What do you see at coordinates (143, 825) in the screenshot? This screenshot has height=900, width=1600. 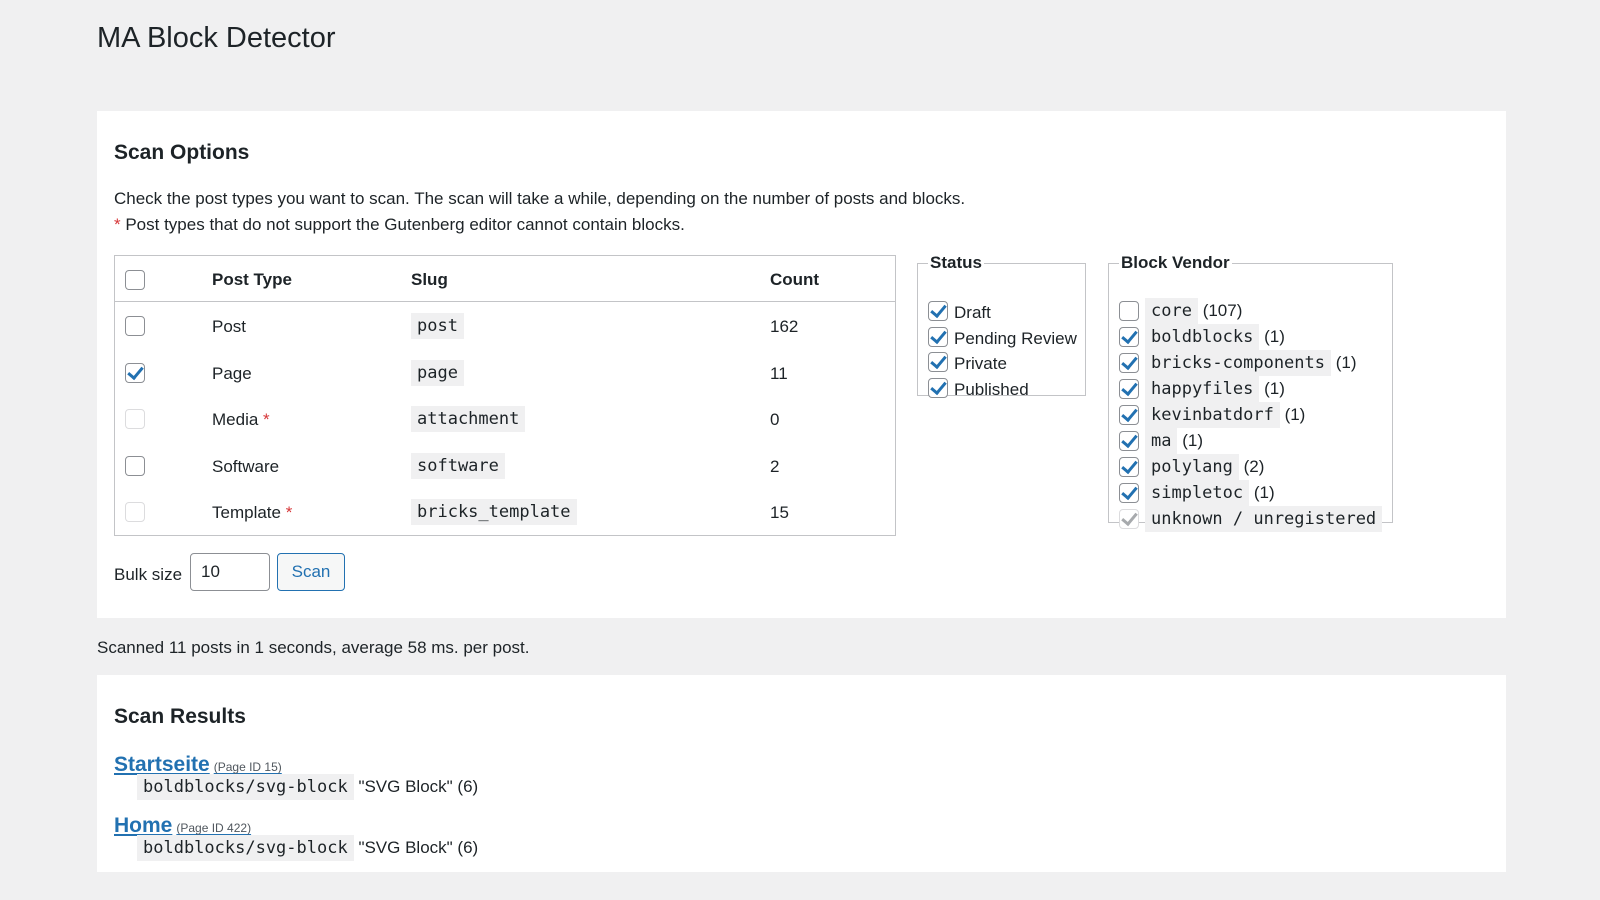 I see `result-link: Home` at bounding box center [143, 825].